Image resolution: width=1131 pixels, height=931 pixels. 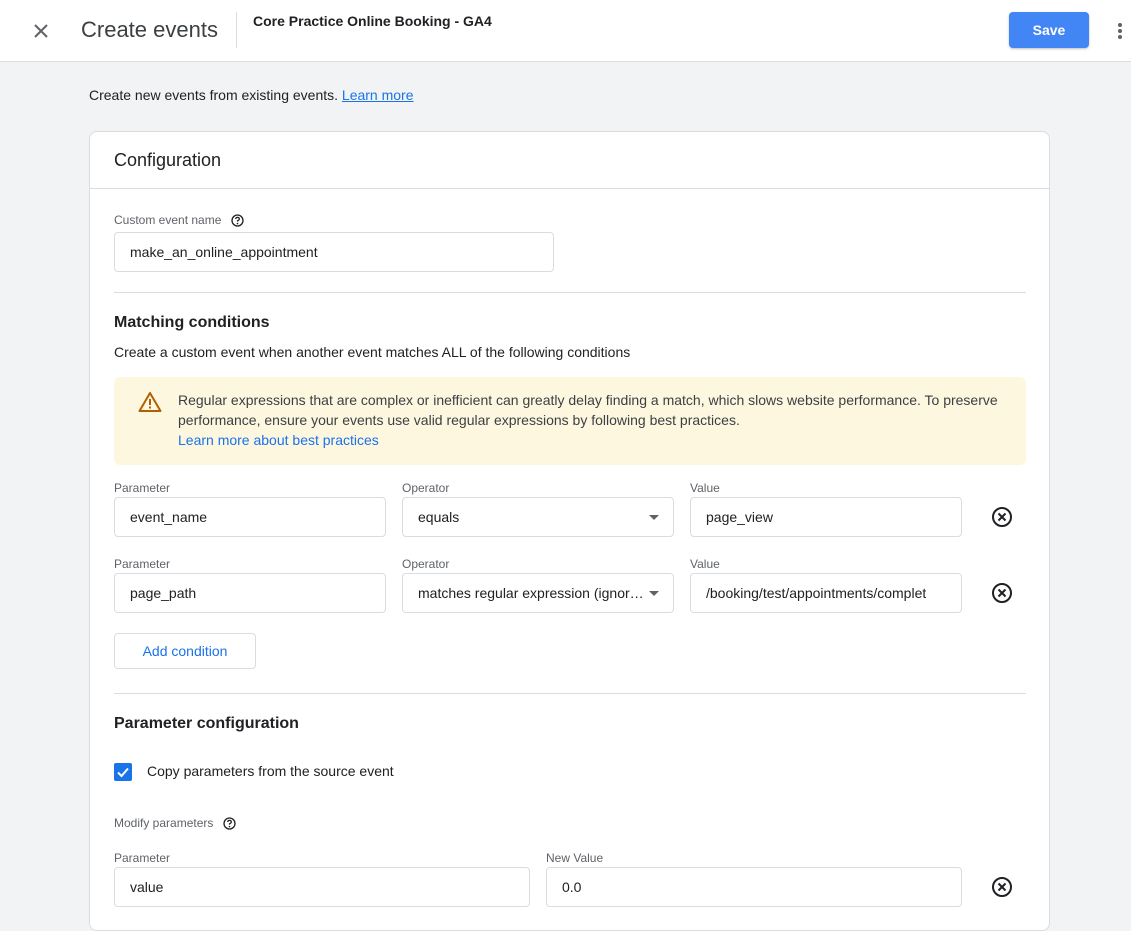 What do you see at coordinates (250, 593) in the screenshot?
I see `condition-parameter-input: page_path` at bounding box center [250, 593].